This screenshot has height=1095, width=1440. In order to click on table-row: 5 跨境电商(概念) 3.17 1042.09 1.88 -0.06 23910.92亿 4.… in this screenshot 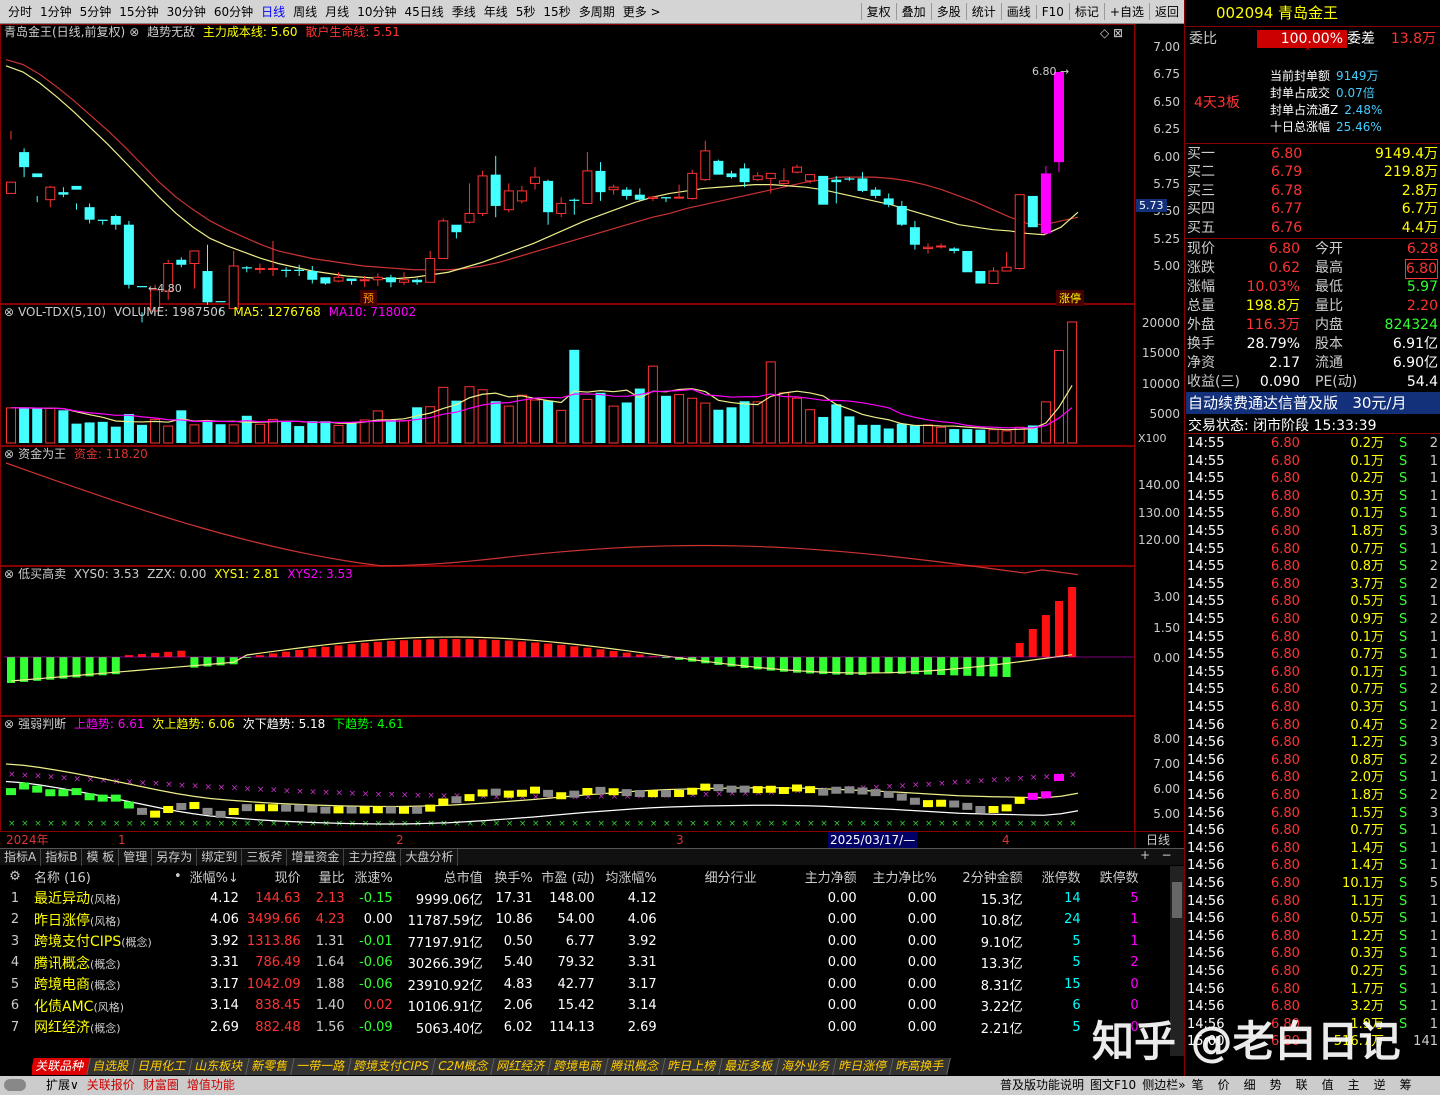, I will do `click(571, 985)`.